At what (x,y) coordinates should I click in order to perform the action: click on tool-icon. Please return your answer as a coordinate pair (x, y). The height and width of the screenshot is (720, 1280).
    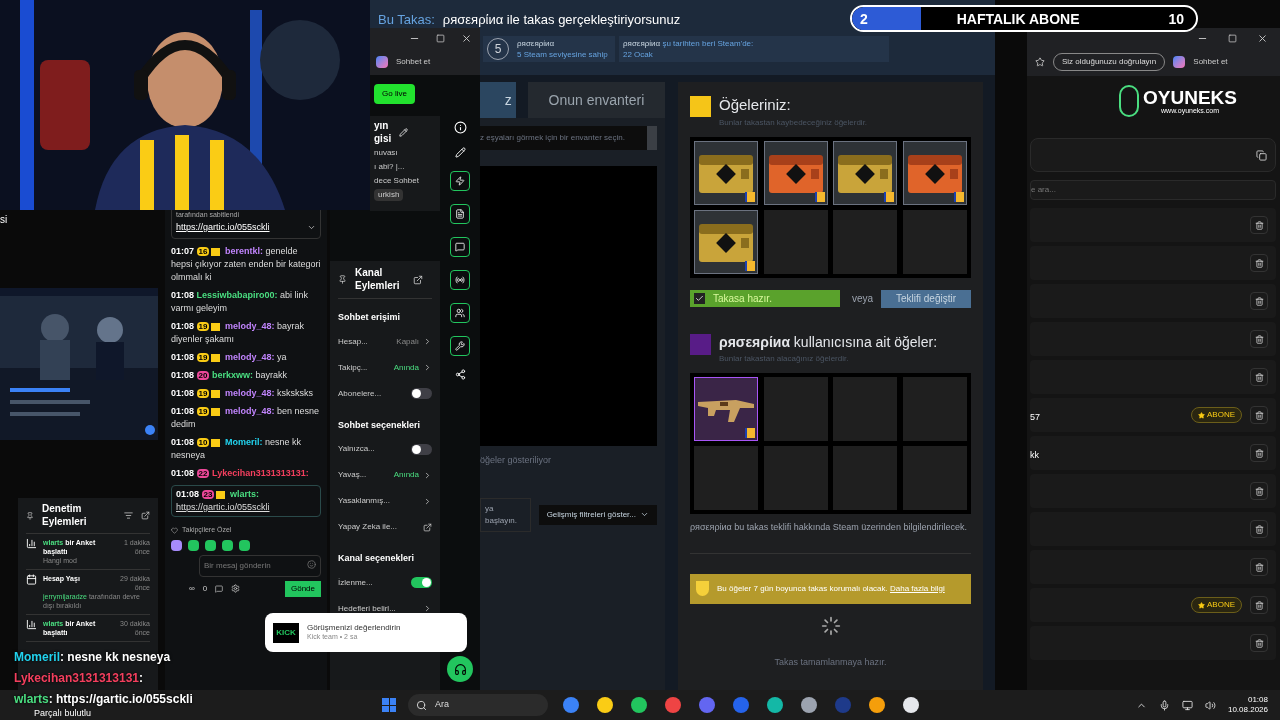
    Looking at the image, I should click on (460, 280).